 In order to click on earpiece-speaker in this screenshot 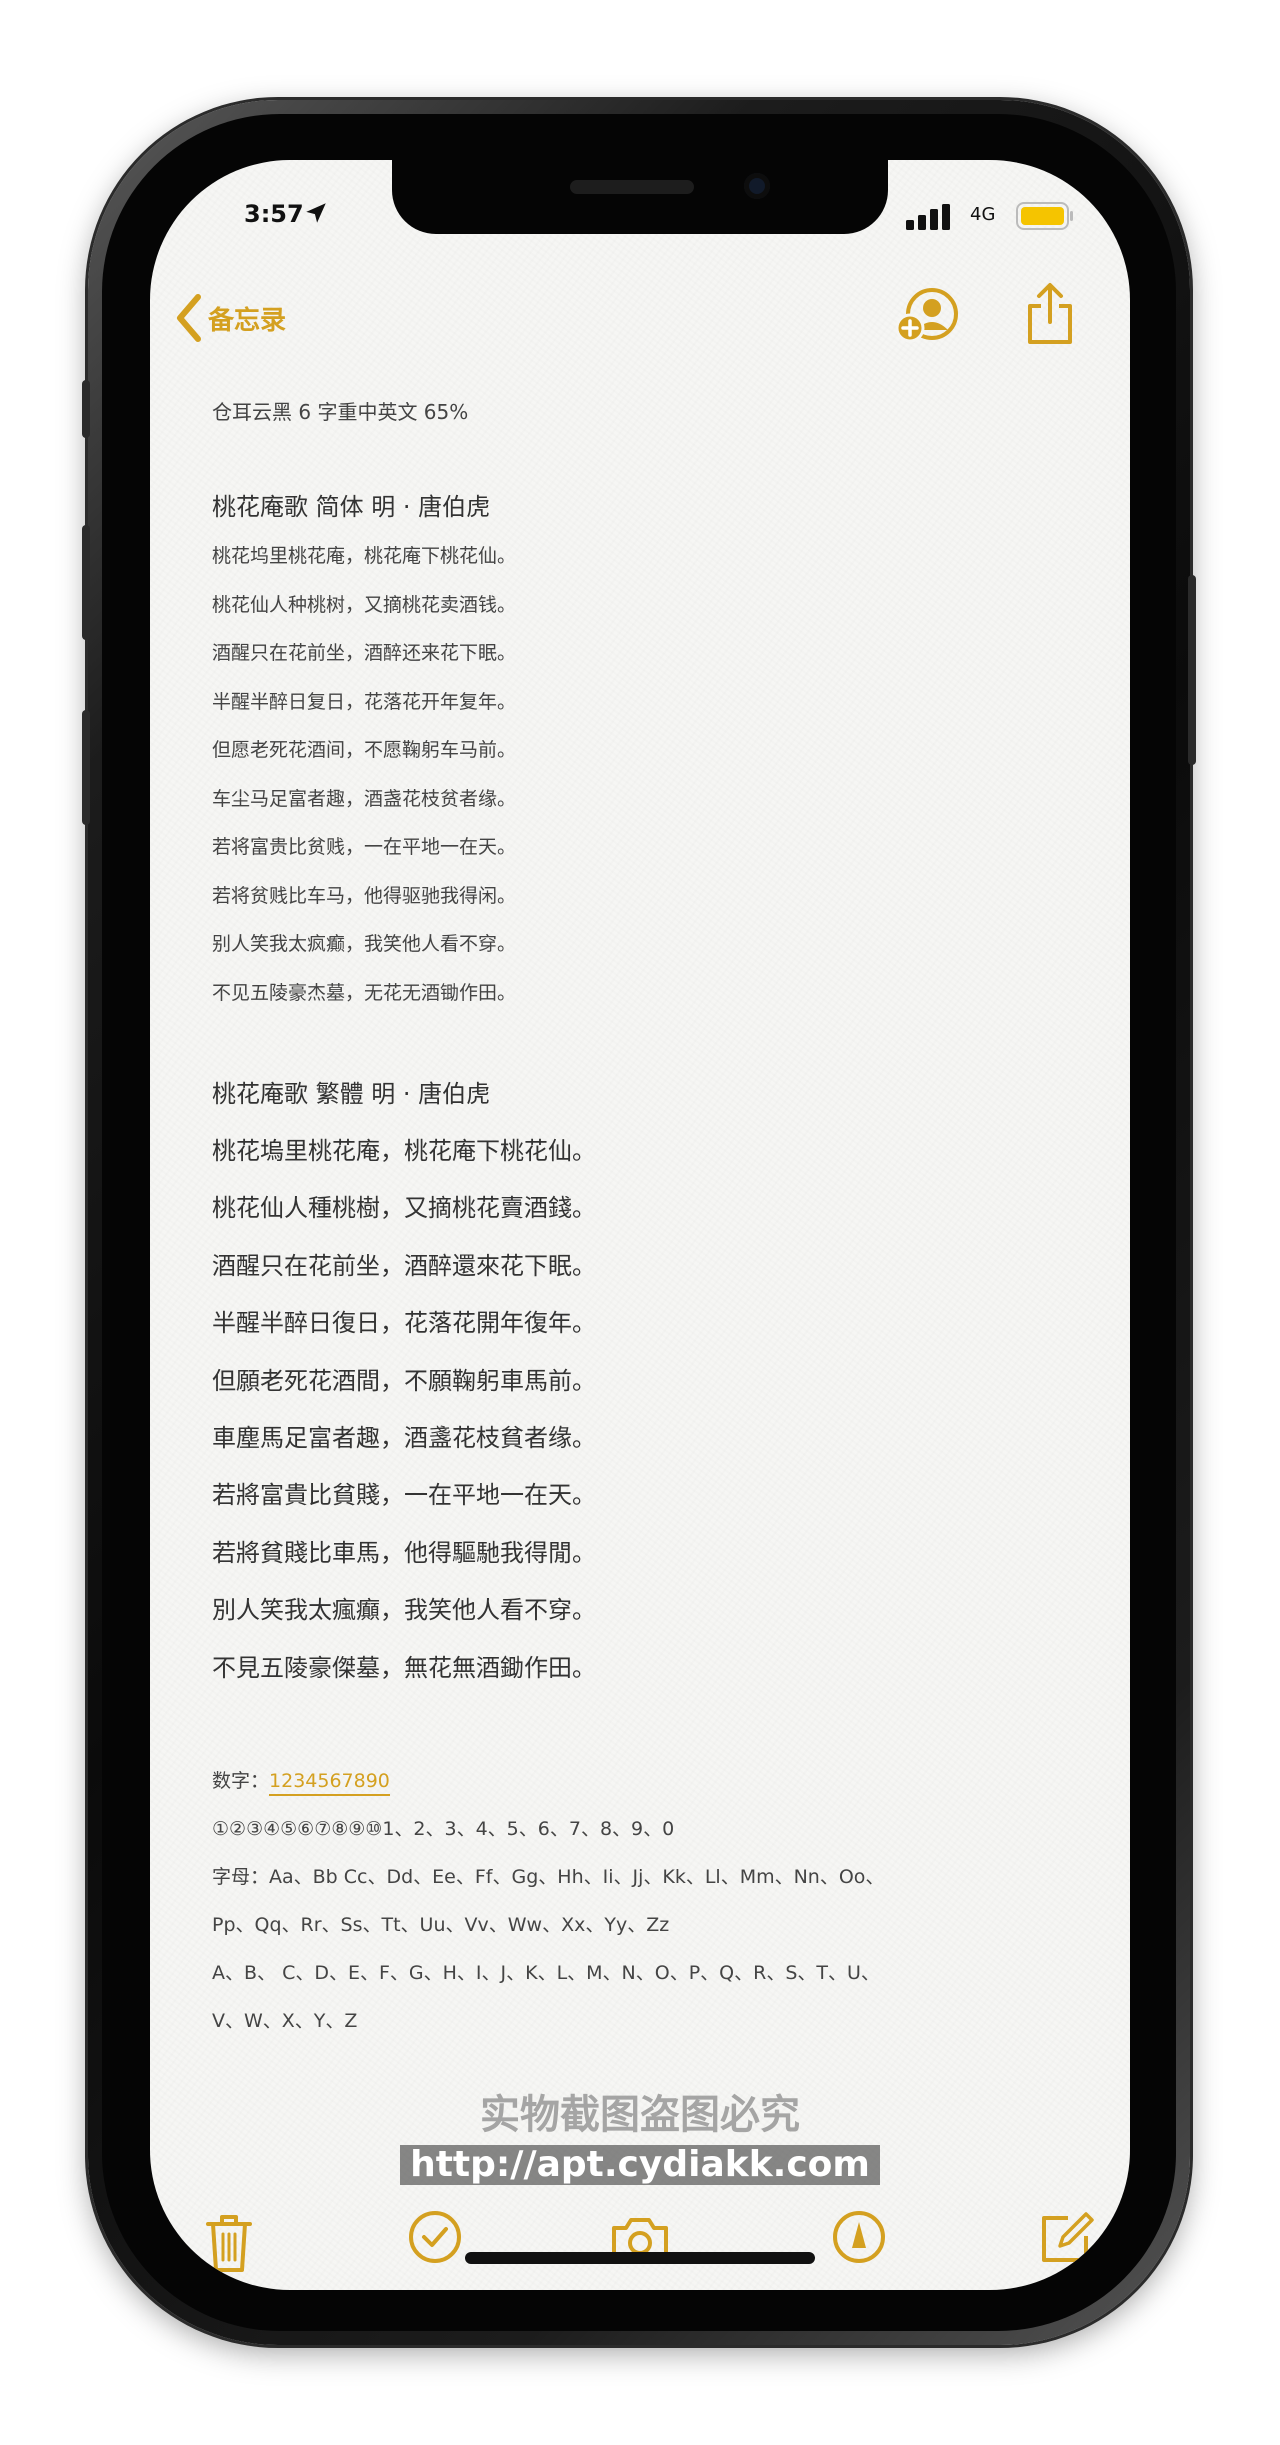, I will do `click(632, 187)`.